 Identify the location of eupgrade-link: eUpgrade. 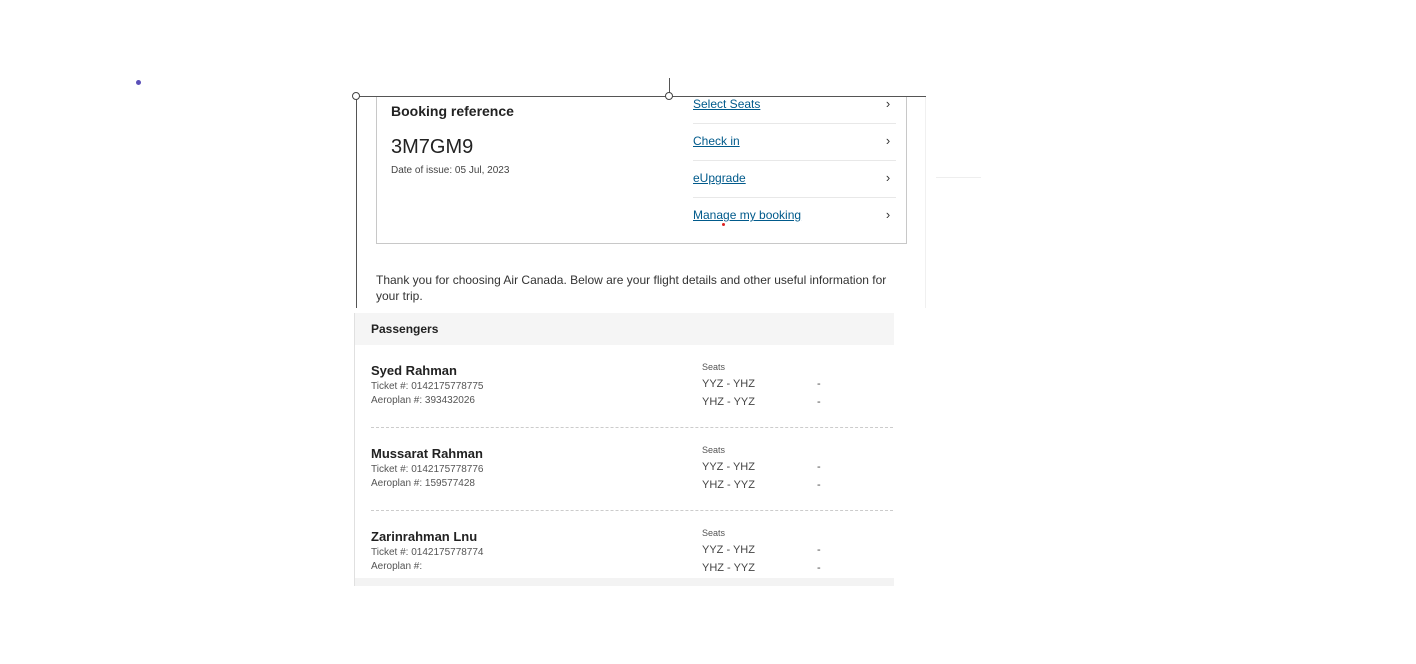
(719, 178).